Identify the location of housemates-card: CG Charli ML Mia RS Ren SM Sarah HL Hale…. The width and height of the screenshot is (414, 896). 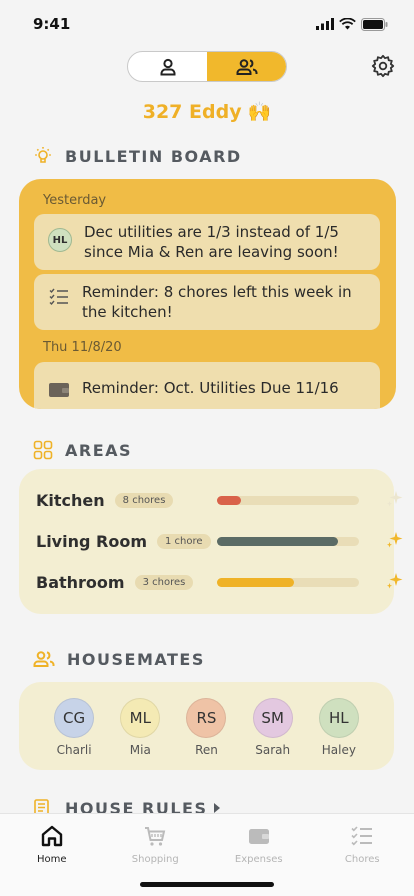
(206, 726).